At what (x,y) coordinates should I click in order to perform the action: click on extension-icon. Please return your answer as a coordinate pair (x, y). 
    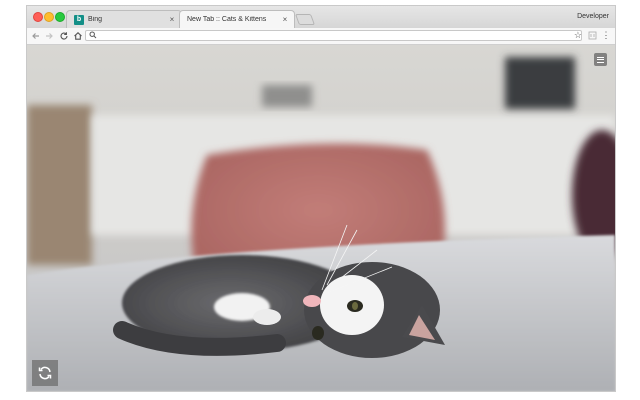
    Looking at the image, I should click on (592, 35).